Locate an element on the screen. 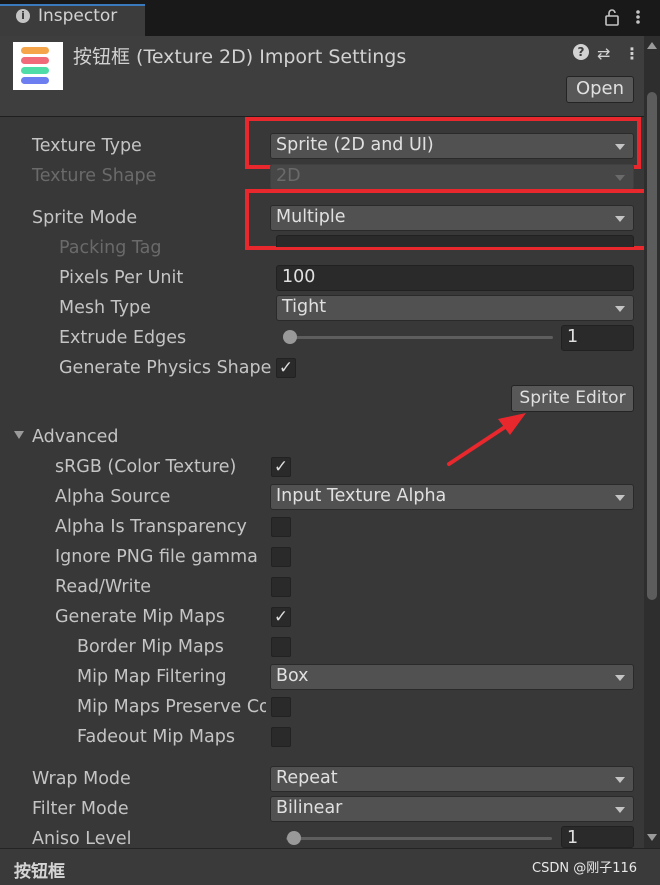 The image size is (660, 885). extrude-edges-label: Extrude Edges is located at coordinates (123, 338).